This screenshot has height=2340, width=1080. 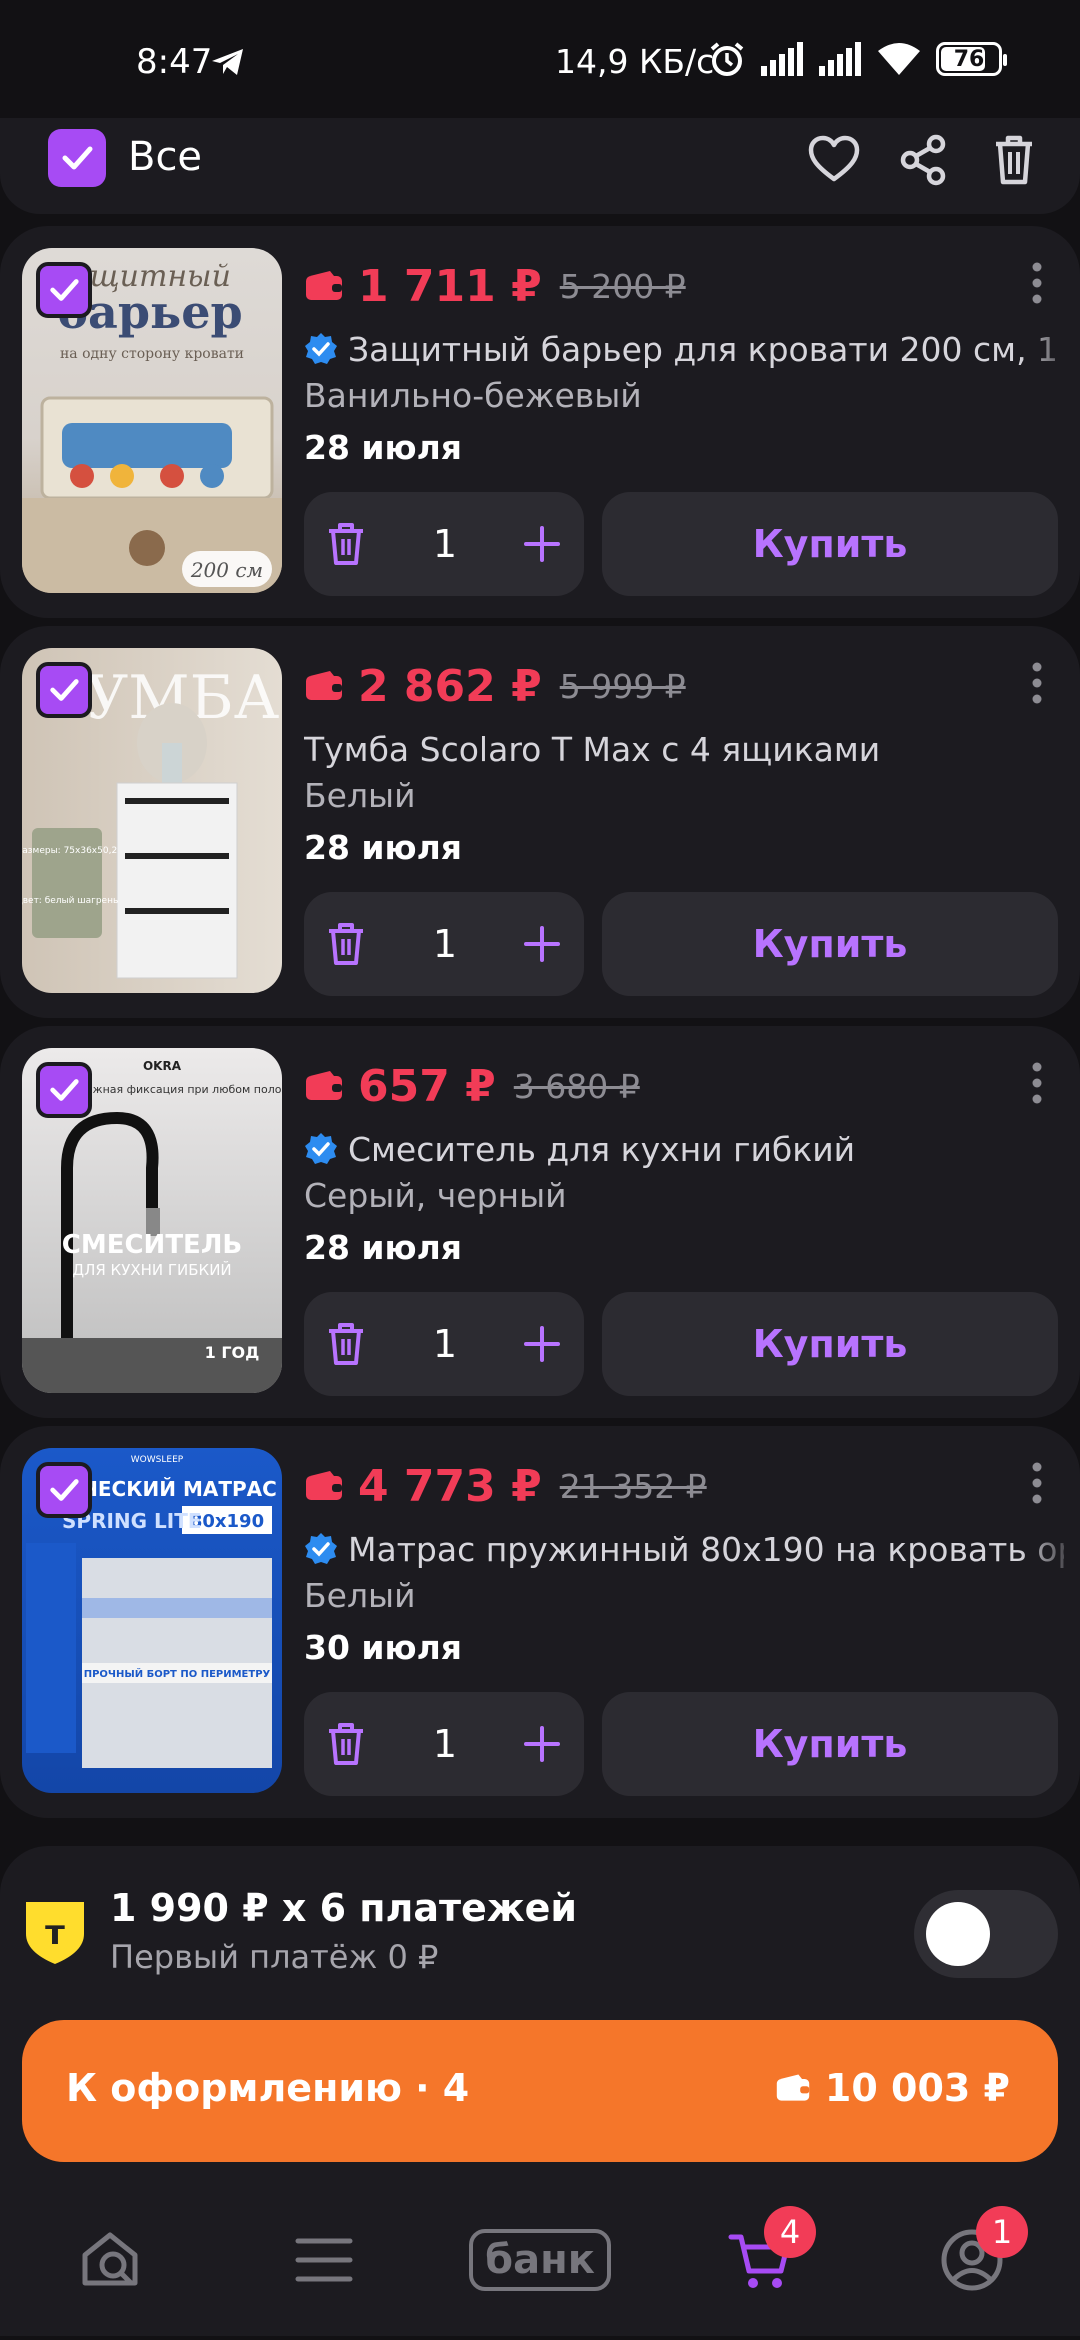 I want to click on select-all-label: Все, so click(x=165, y=157).